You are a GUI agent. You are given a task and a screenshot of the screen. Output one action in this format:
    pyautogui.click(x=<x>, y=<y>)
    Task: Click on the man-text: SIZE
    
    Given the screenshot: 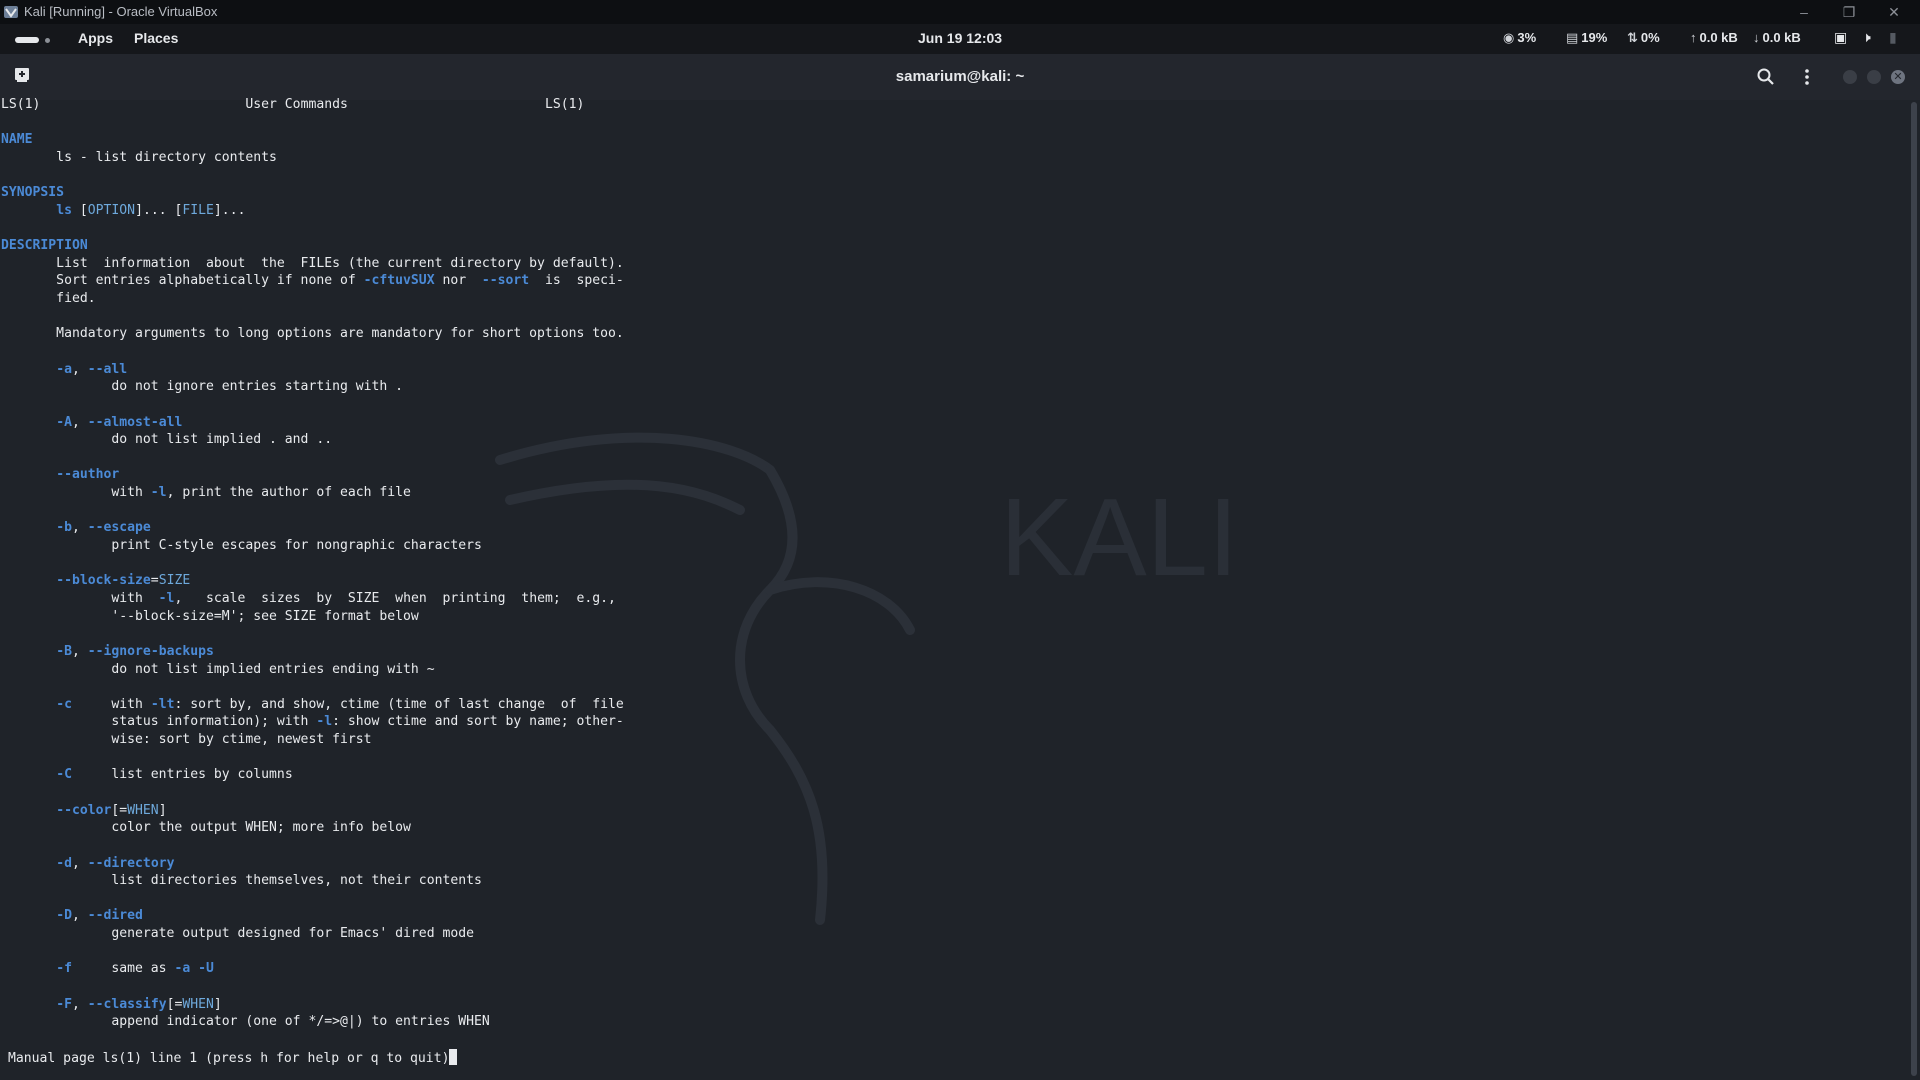 What is the action you would take?
    pyautogui.click(x=174, y=581)
    